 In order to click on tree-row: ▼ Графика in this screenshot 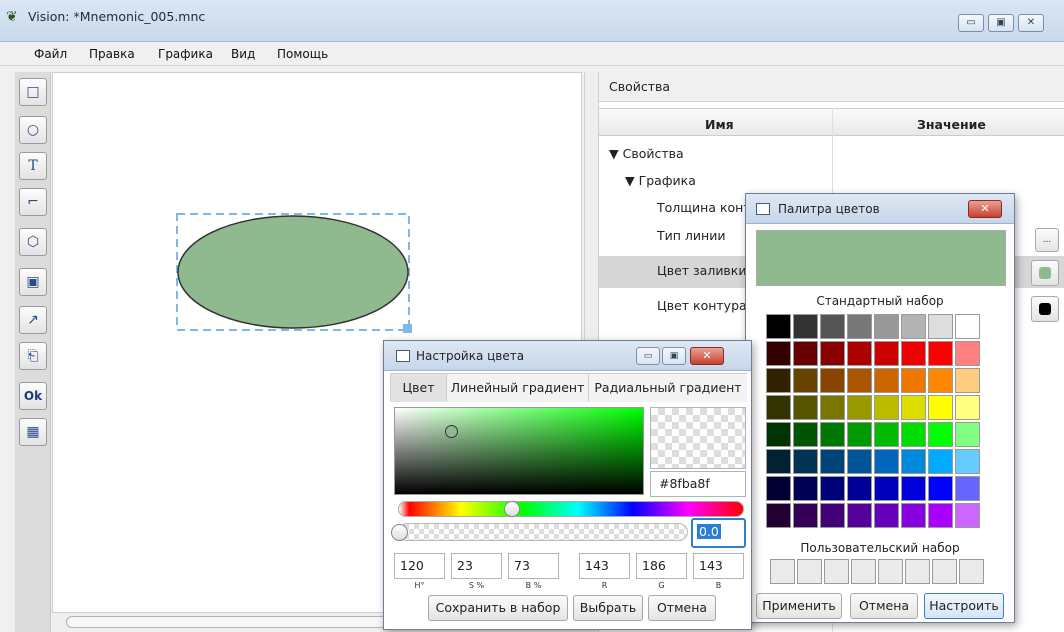, I will do `click(831, 180)`.